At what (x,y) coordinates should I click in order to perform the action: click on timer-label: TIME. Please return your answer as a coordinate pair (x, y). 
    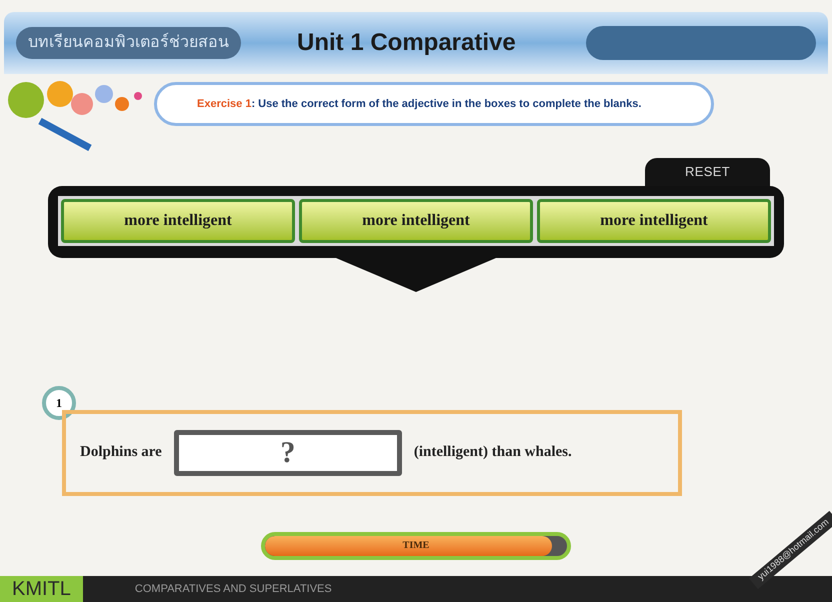
    Looking at the image, I should click on (416, 546).